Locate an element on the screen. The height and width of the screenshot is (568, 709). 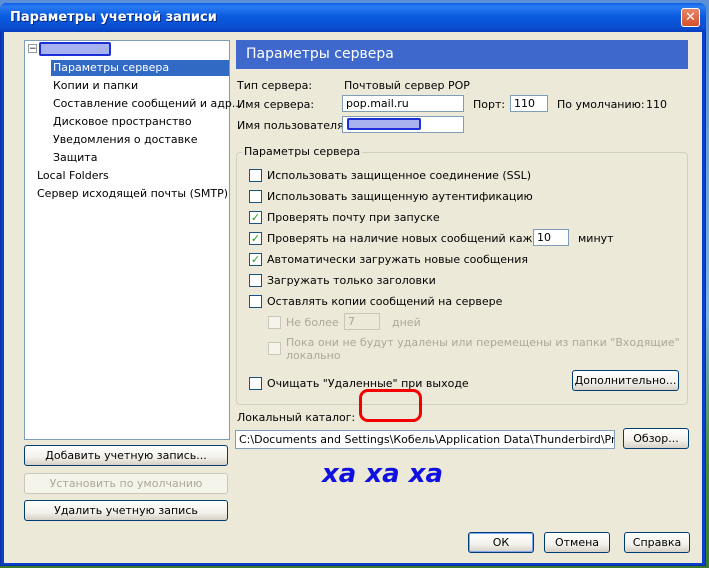
cancel-button: Отмена is located at coordinates (577, 542).